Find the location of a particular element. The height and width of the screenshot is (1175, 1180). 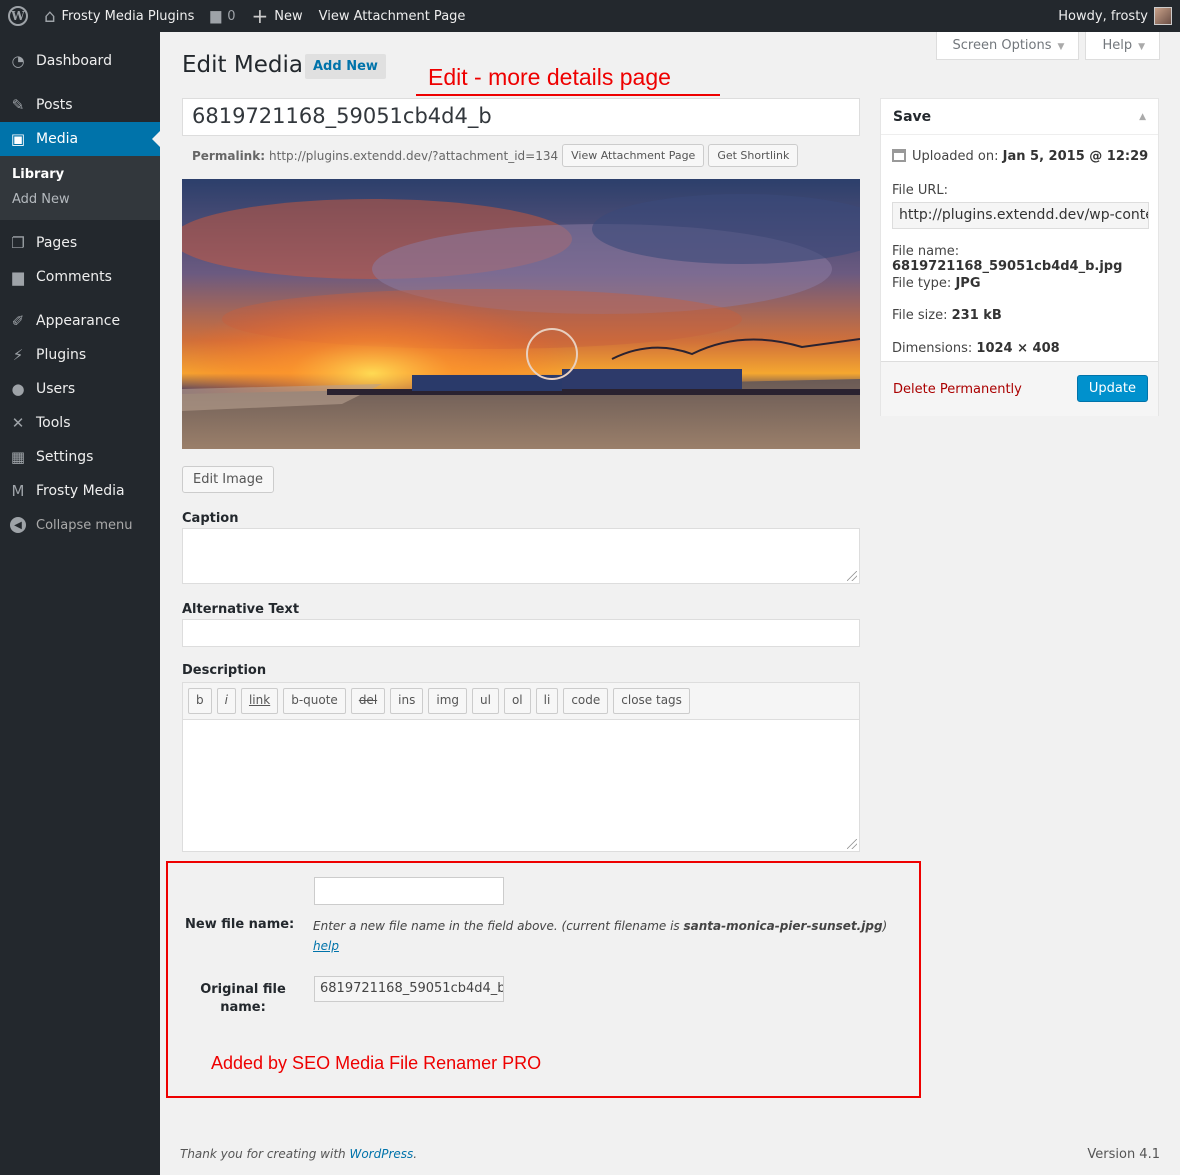

qt-img-button: img is located at coordinates (447, 701).